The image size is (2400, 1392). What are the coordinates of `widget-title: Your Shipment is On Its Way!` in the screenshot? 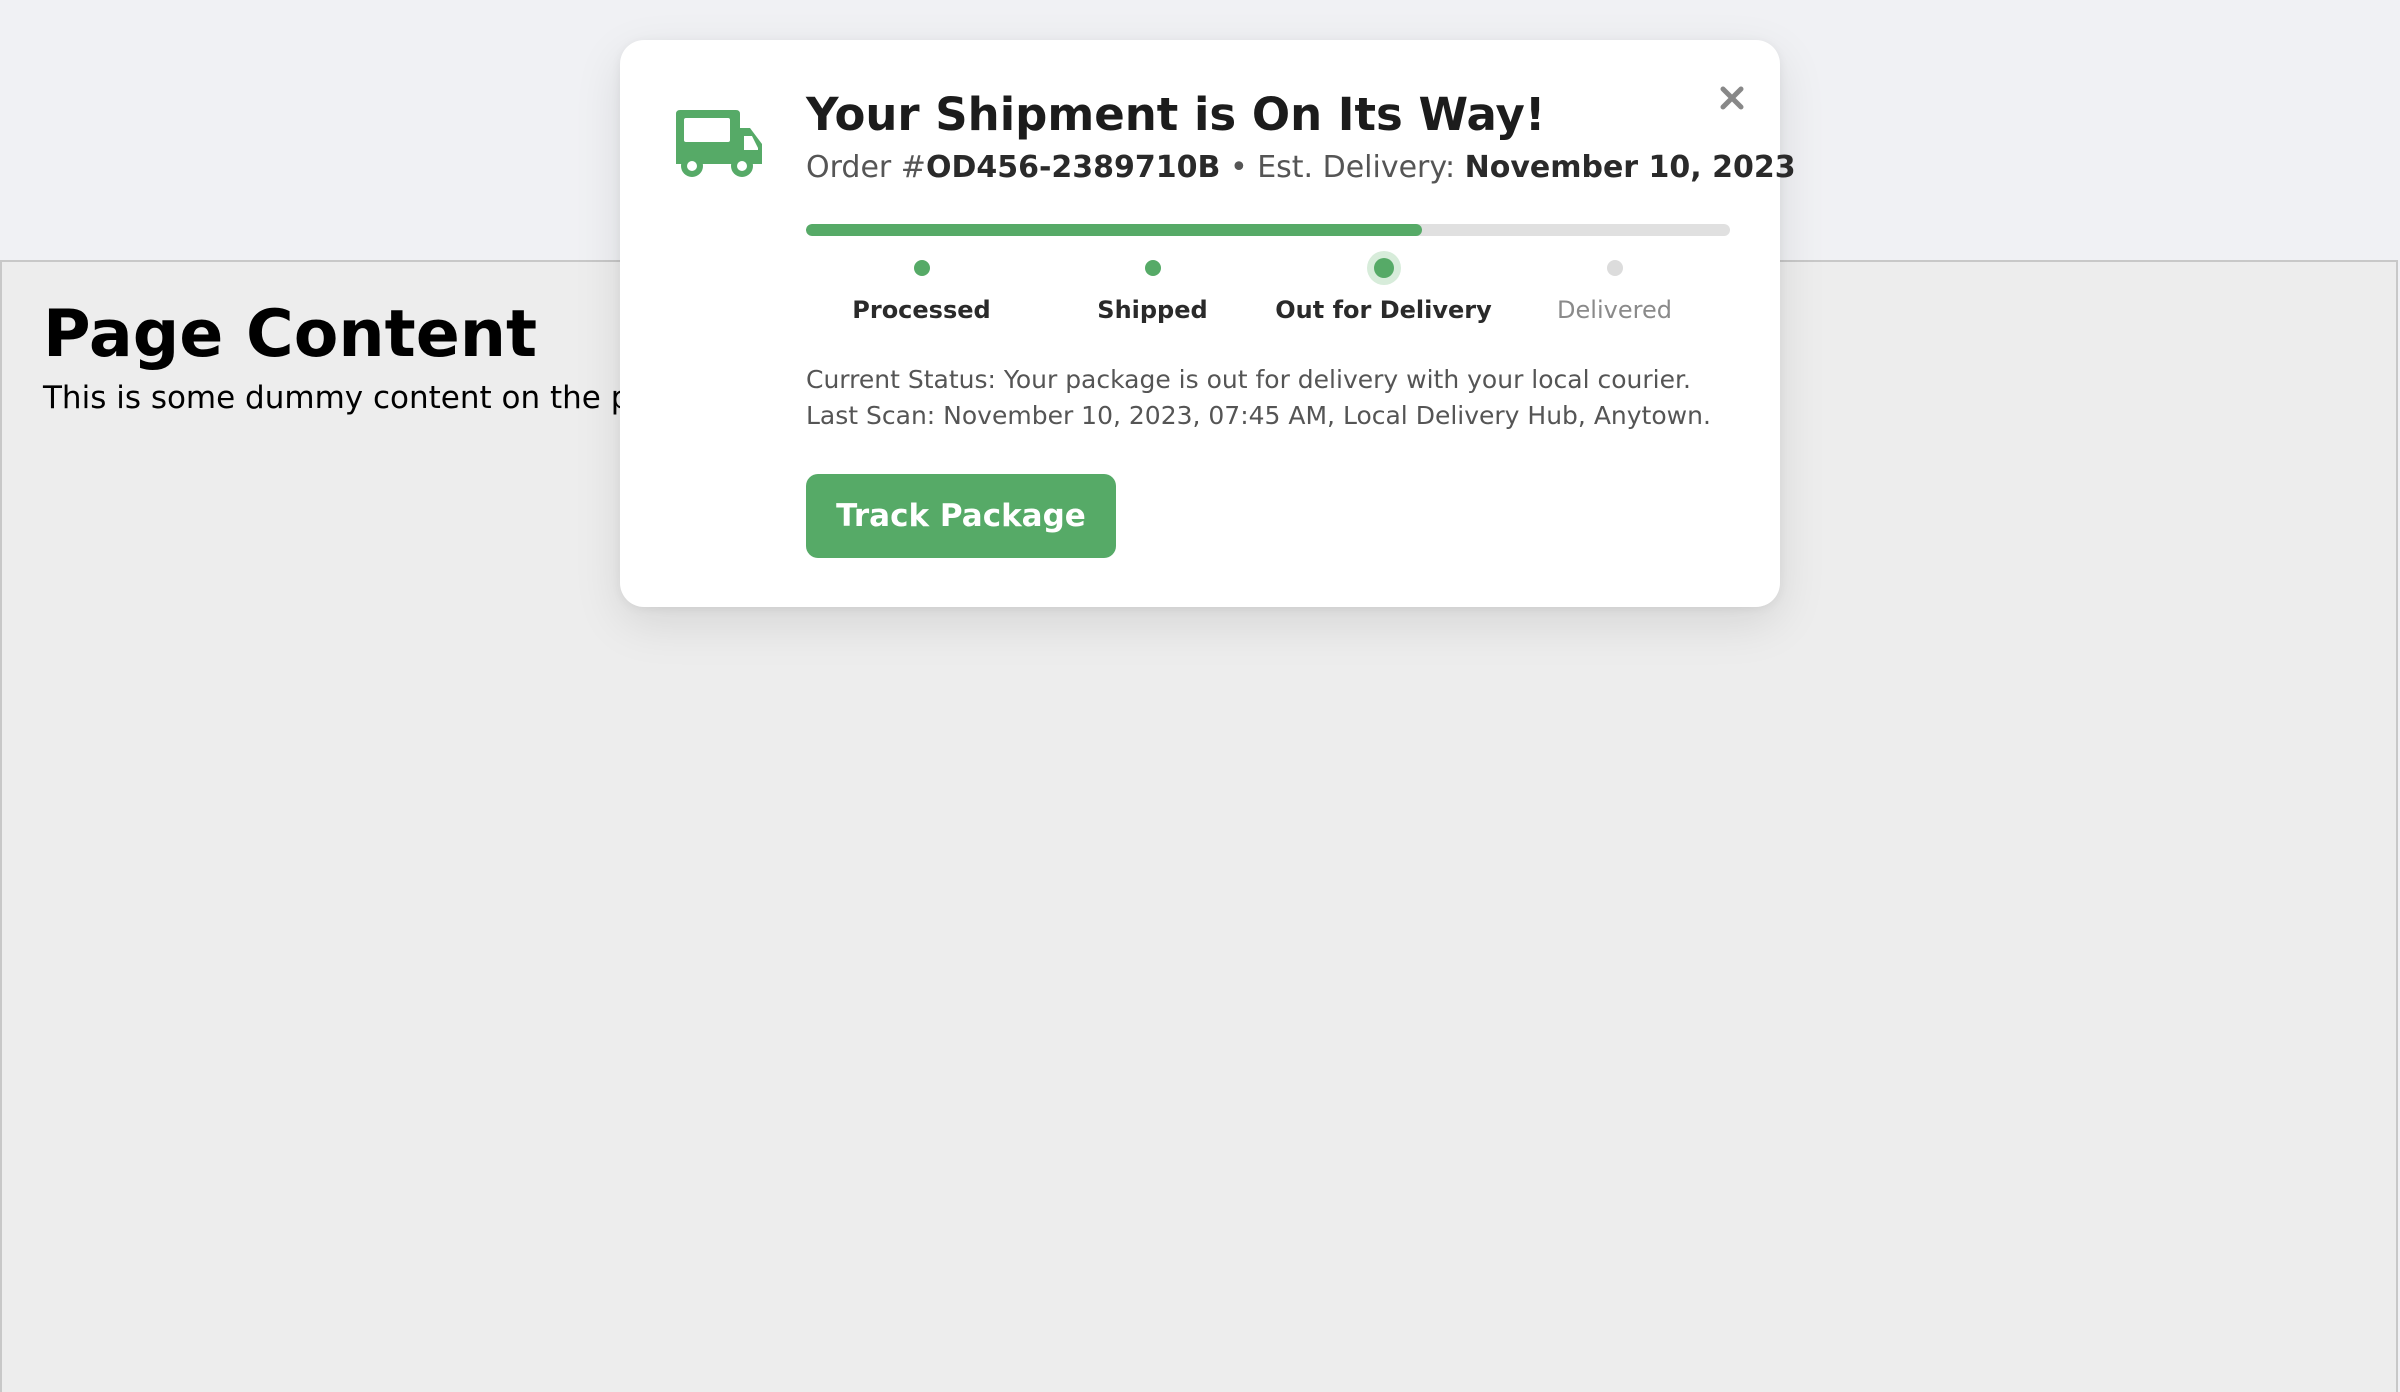 It's located at (1176, 114).